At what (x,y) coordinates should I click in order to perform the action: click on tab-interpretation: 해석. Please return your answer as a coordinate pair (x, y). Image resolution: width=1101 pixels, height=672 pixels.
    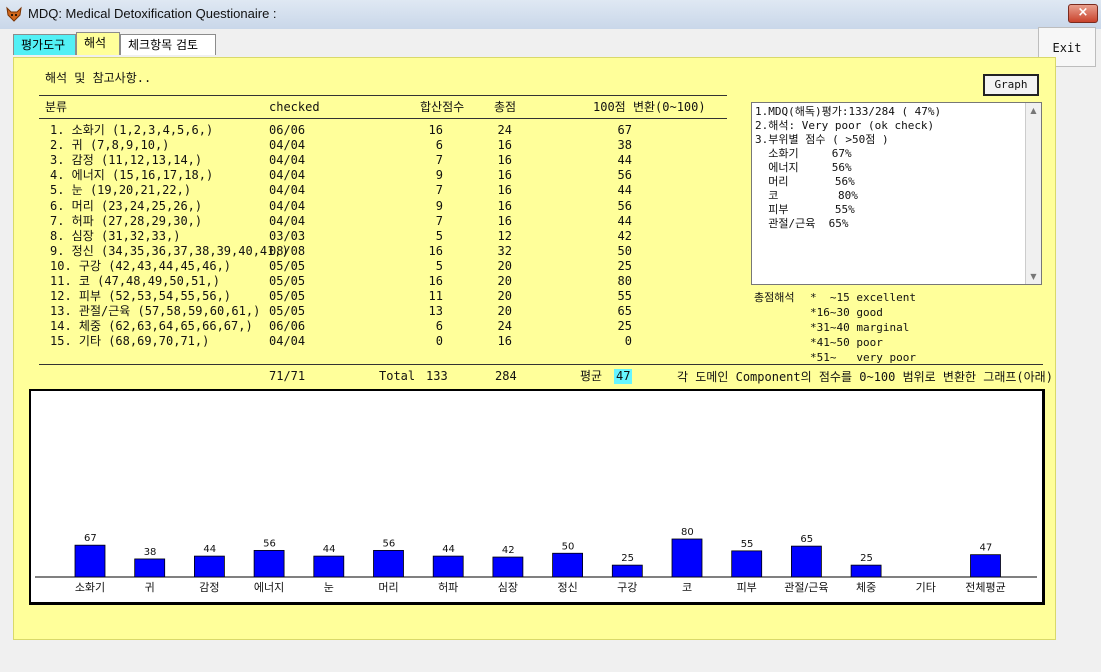
    Looking at the image, I should click on (98, 43).